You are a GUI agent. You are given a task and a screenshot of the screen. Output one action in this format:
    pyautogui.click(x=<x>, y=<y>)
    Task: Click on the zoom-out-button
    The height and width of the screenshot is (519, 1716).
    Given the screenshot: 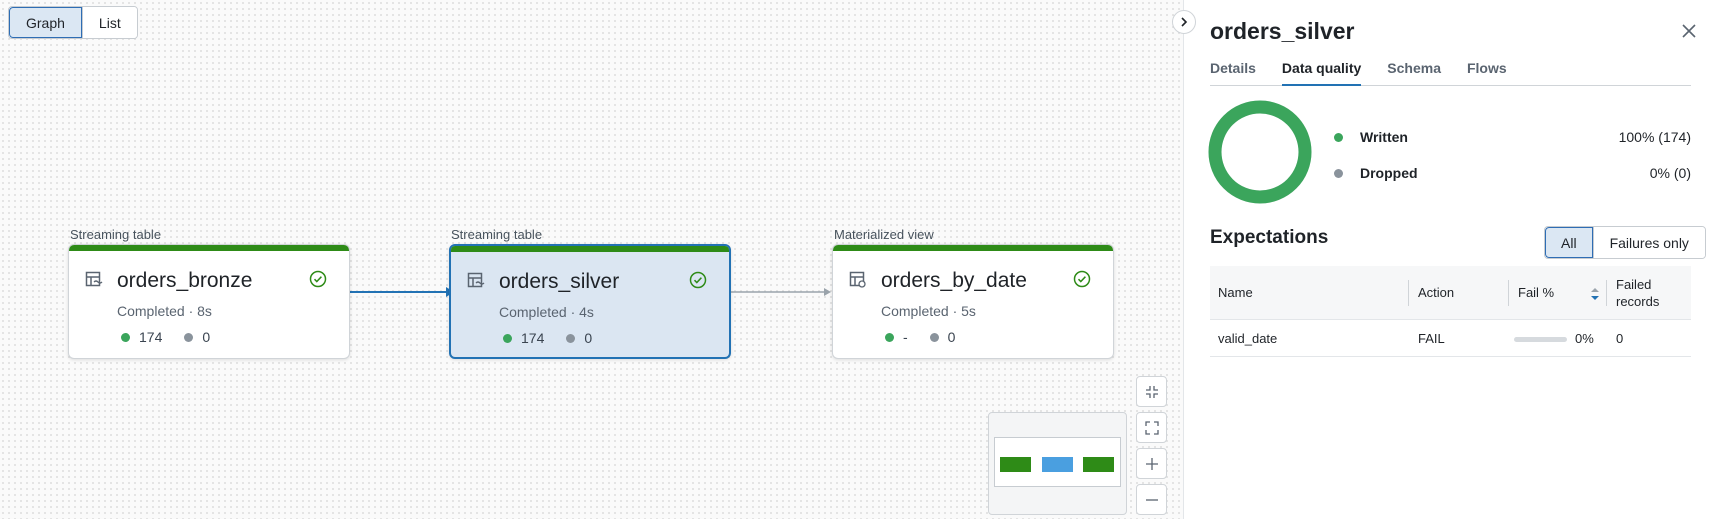 What is the action you would take?
    pyautogui.click(x=1151, y=499)
    